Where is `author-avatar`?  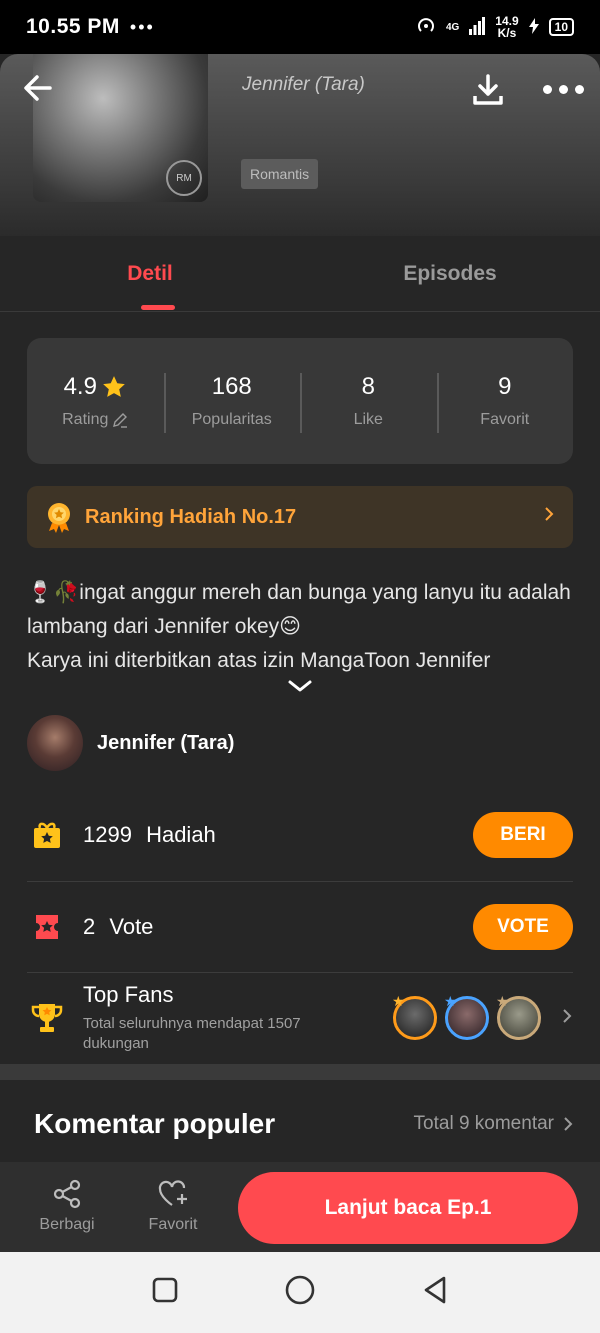
author-avatar is located at coordinates (55, 743).